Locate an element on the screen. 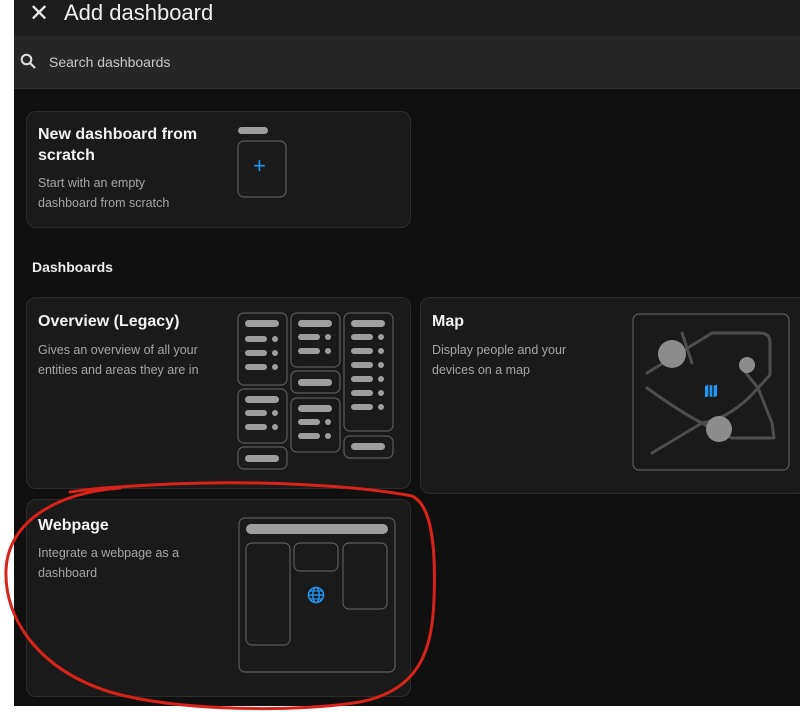  card-title: Webpage is located at coordinates (73, 525).